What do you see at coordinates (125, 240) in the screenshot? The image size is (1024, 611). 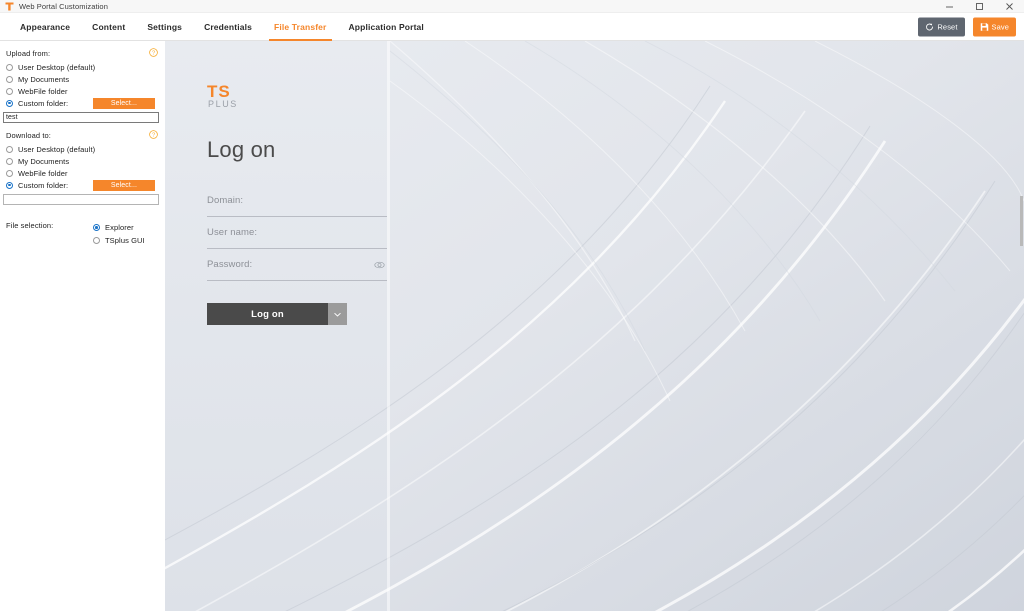 I see `radio-label: TSplus GUI` at bounding box center [125, 240].